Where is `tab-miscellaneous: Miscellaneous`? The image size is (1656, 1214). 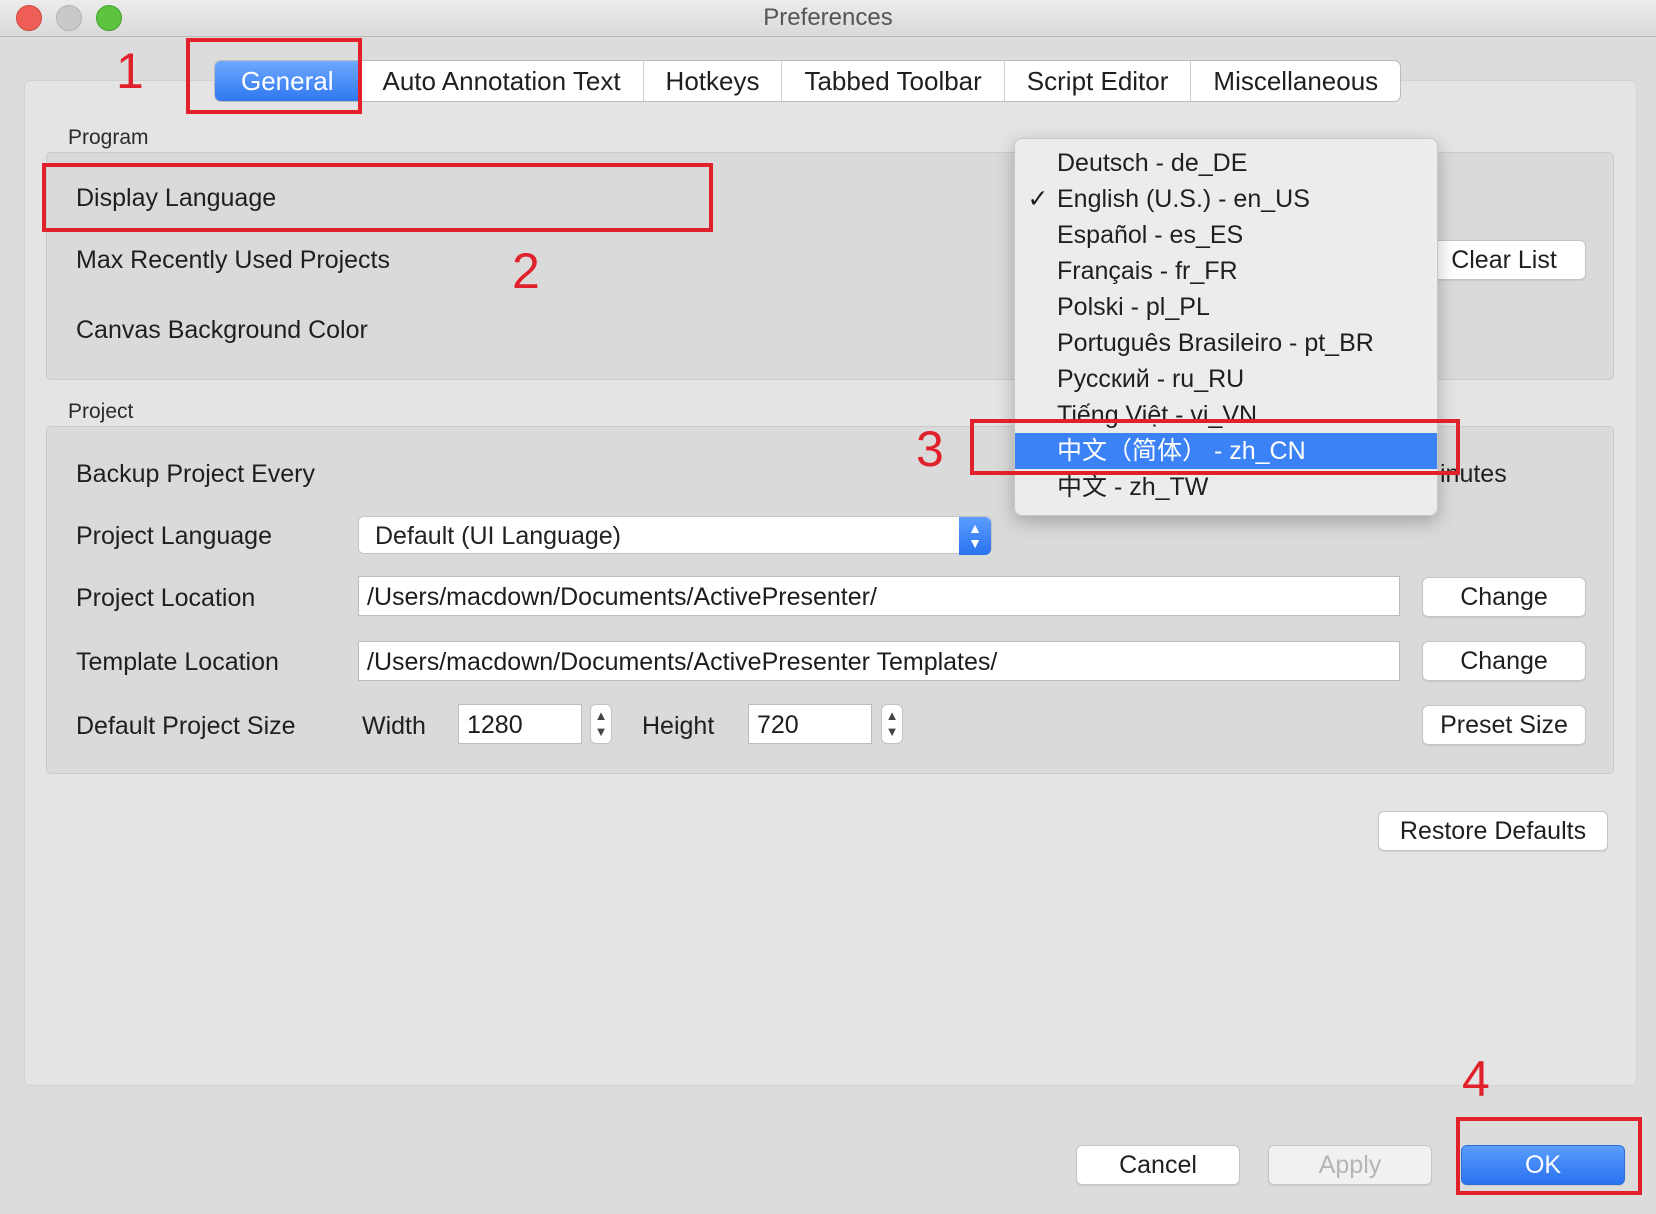
tab-miscellaneous: Miscellaneous is located at coordinates (1295, 81).